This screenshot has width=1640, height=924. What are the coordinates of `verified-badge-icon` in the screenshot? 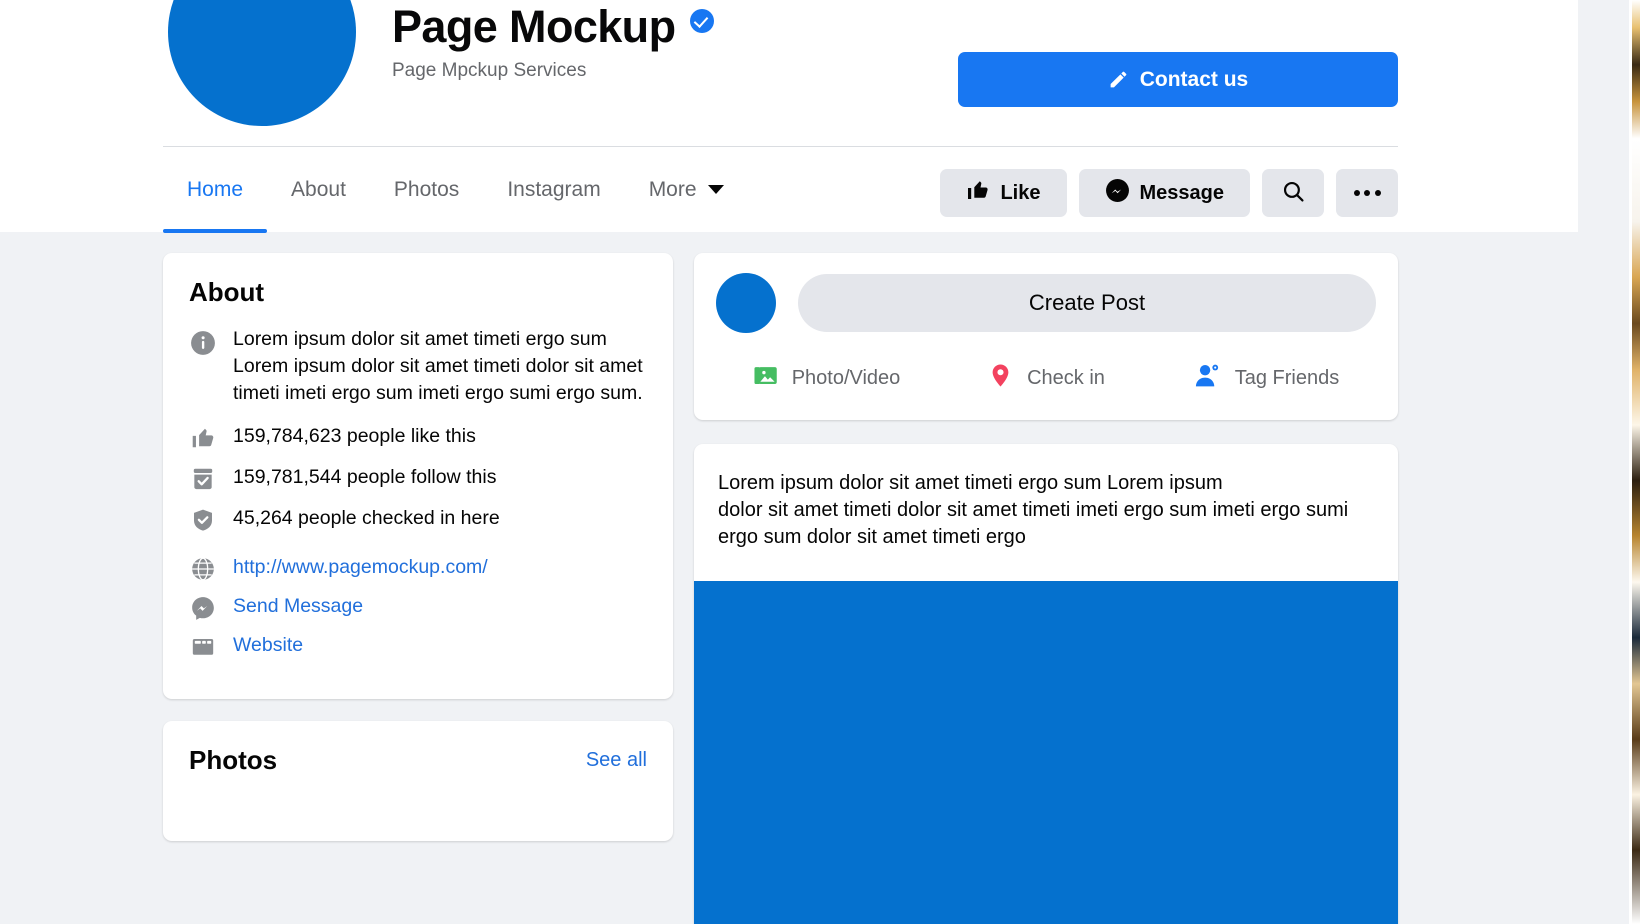 It's located at (701, 21).